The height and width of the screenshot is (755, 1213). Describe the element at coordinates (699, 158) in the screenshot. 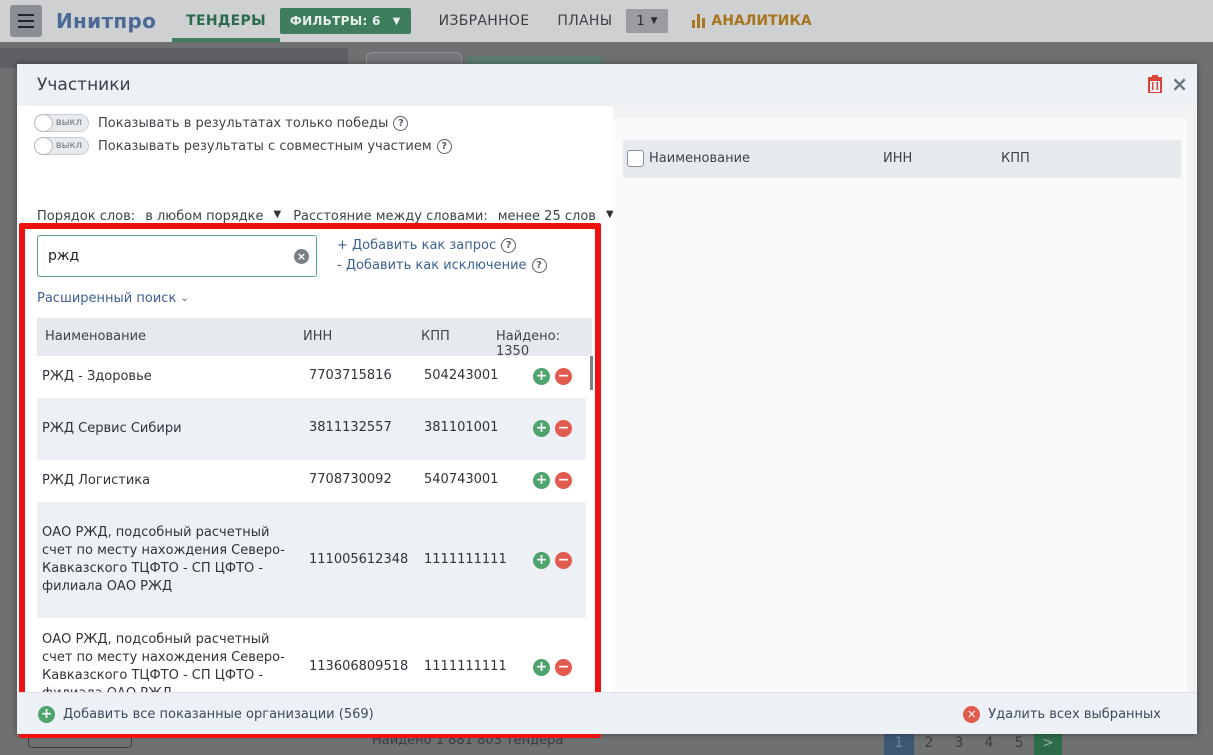

I see `col-name: Наименование` at that location.